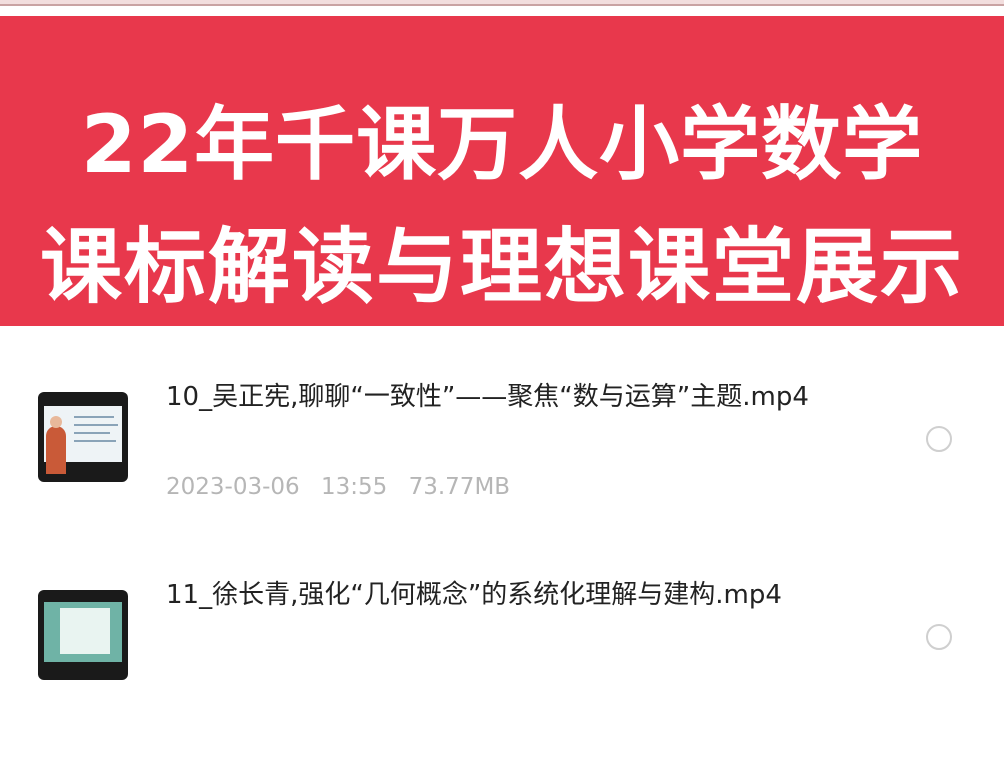  I want to click on thumbnail-head, so click(56, 422).